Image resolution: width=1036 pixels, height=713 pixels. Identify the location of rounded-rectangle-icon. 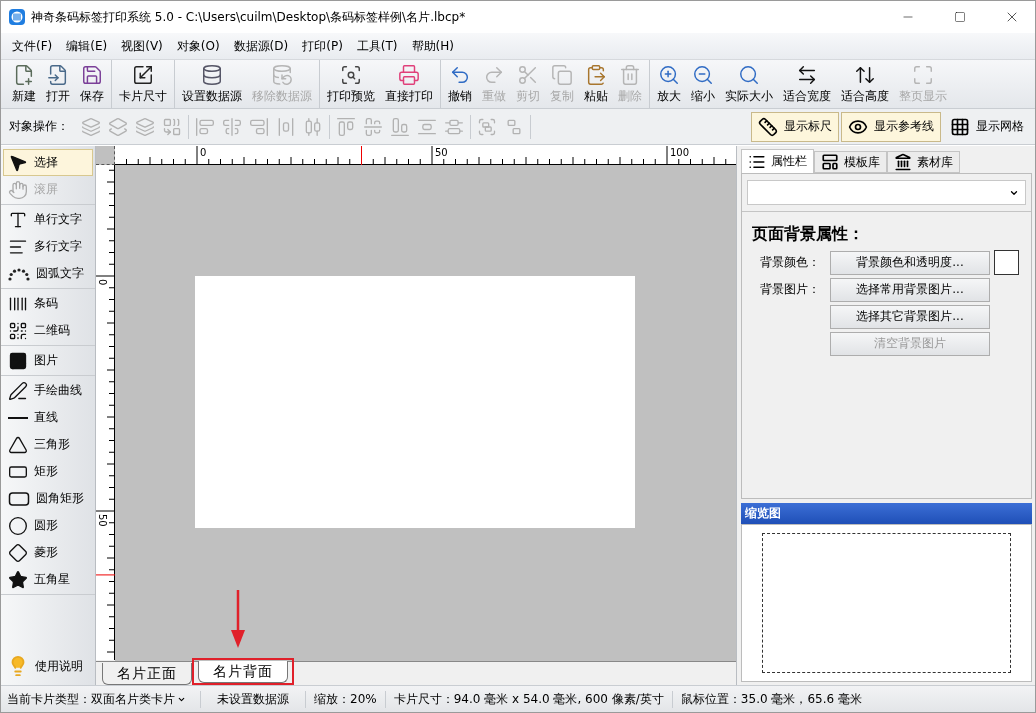
(19, 498).